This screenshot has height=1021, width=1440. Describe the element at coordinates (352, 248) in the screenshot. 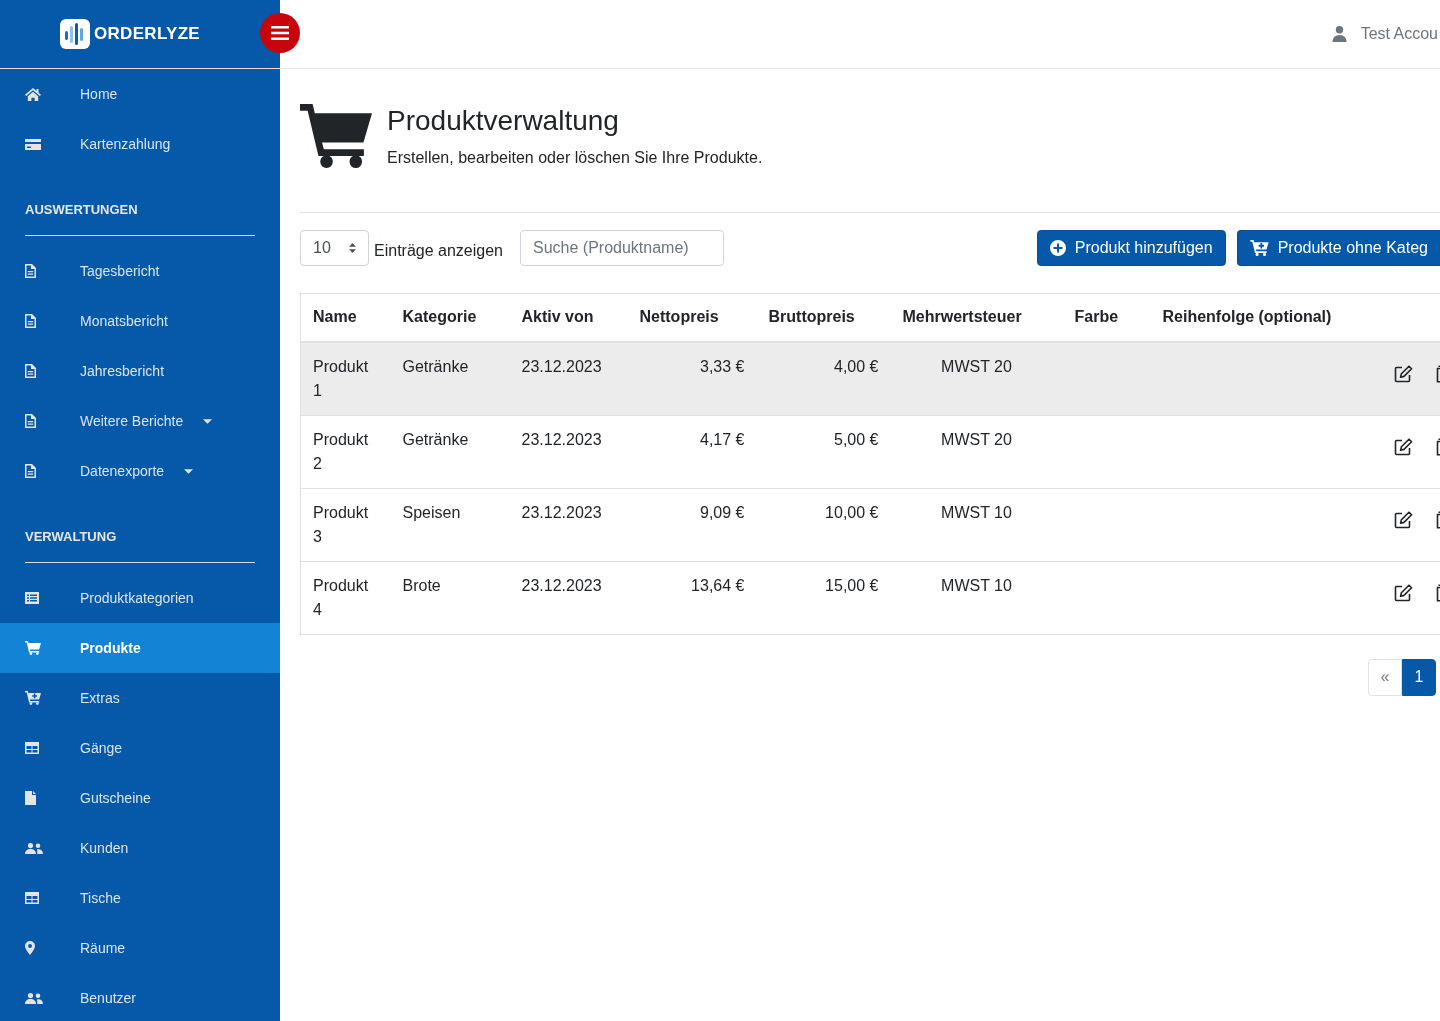

I see `up-down-arrows-icon` at that location.